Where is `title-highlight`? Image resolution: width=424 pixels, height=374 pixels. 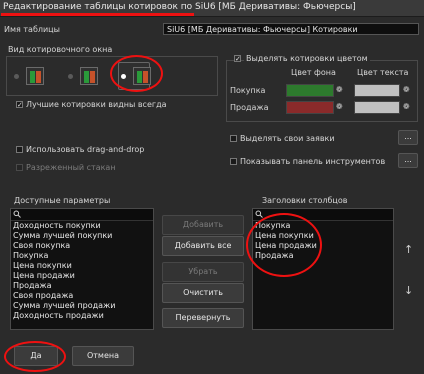 title-highlight is located at coordinates (97, 14).